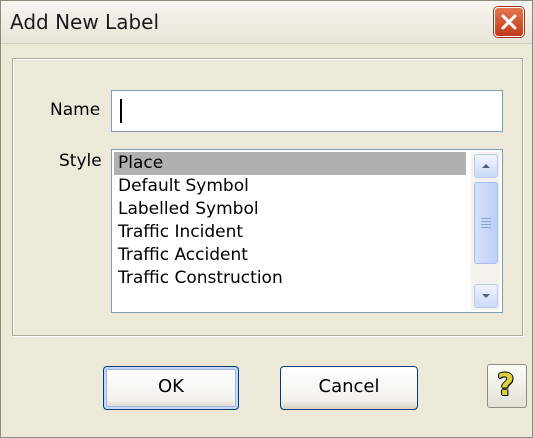 The height and width of the screenshot is (438, 533). I want to click on title-bar: Add New Label, so click(266, 22).